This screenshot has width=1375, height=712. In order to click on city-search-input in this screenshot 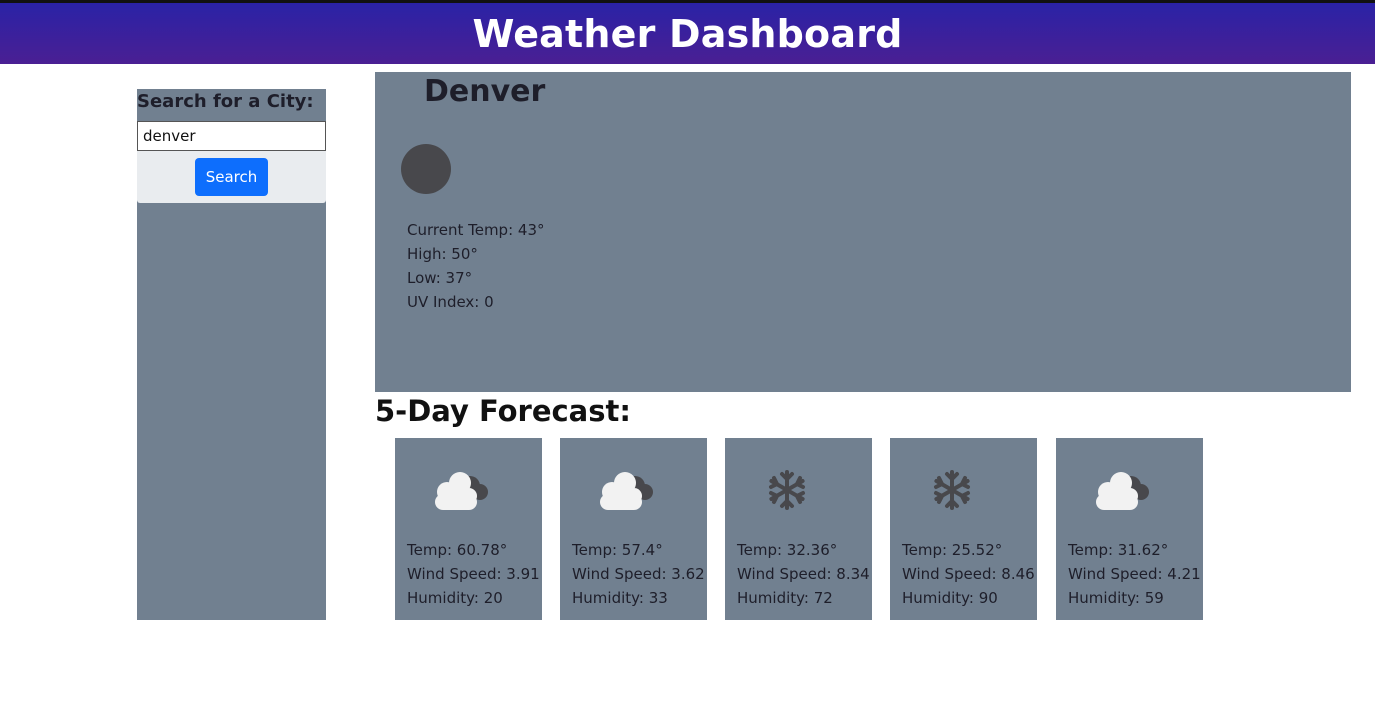, I will do `click(231, 136)`.